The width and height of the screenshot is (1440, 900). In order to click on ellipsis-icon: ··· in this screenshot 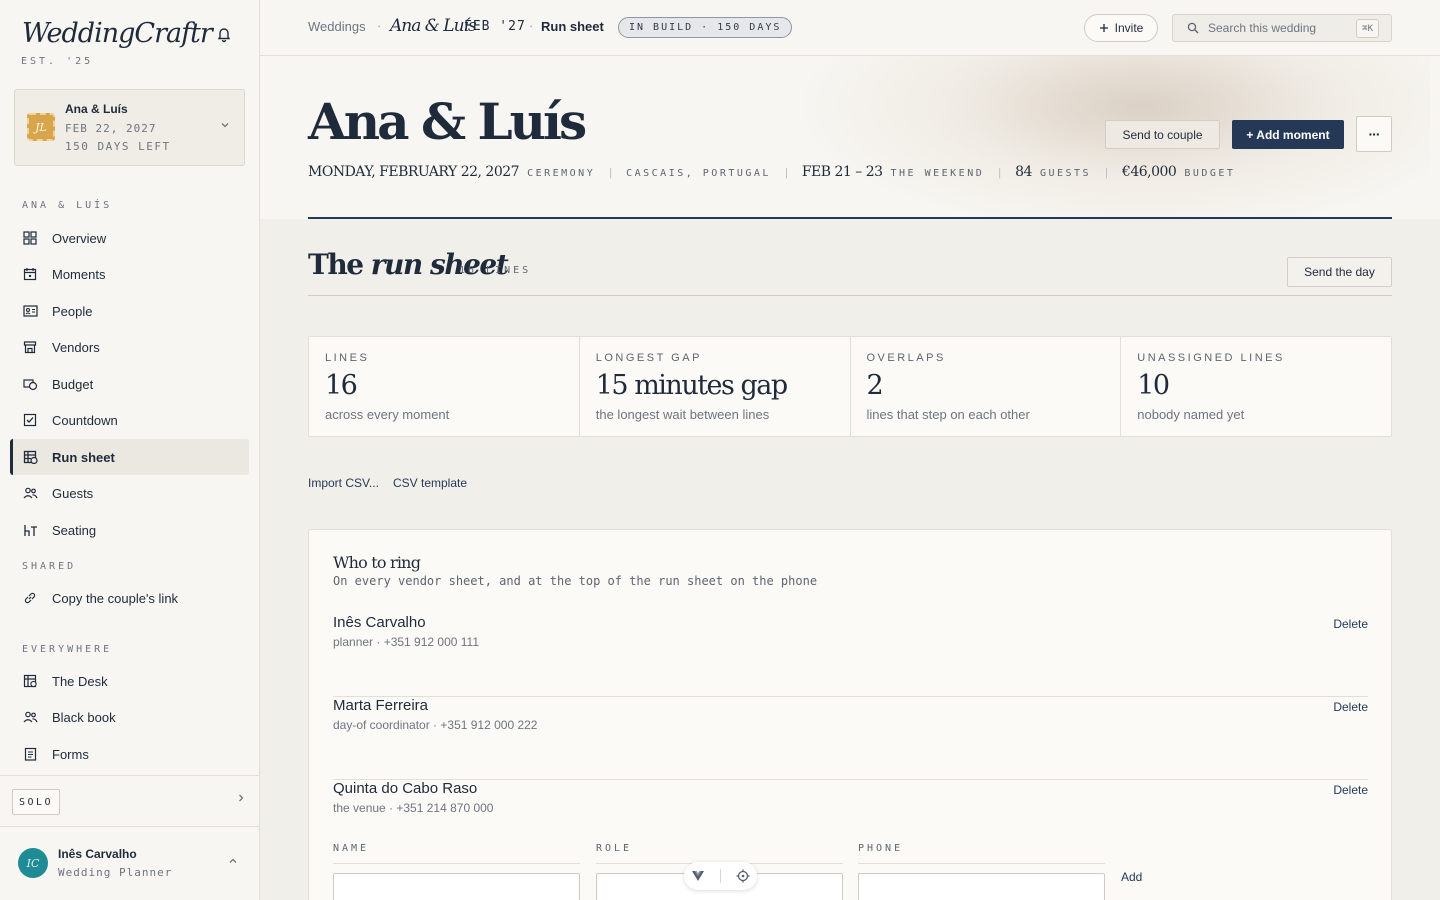, I will do `click(1374, 134)`.